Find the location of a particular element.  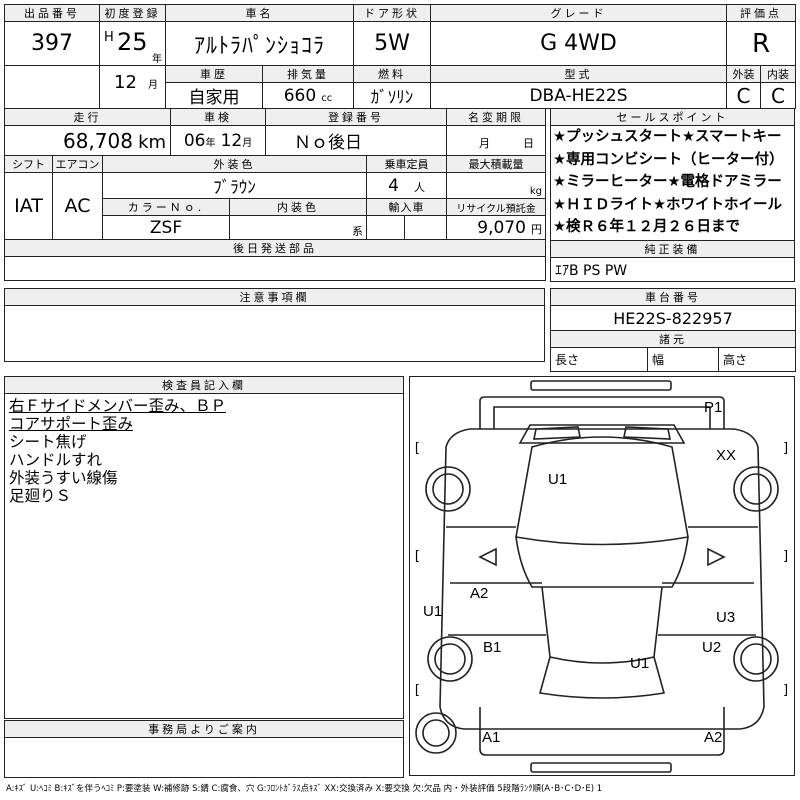

inspector-label: 検査員記入欄 is located at coordinates (204, 385).